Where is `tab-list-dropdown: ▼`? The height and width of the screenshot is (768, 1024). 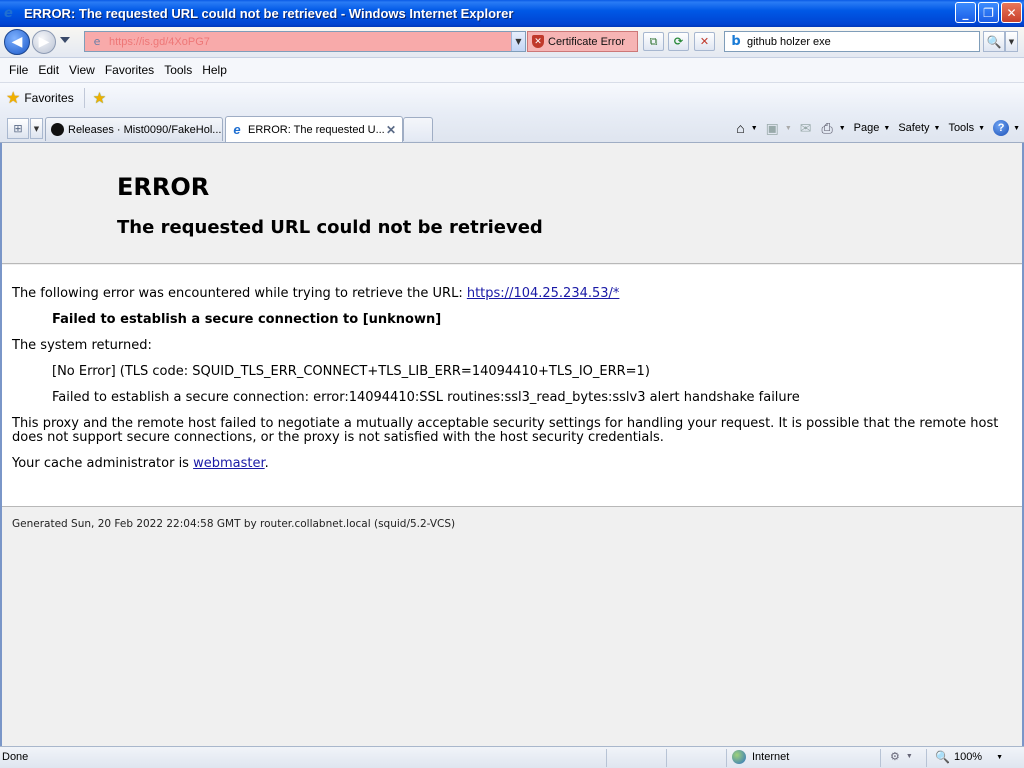
tab-list-dropdown: ▼ is located at coordinates (36, 128).